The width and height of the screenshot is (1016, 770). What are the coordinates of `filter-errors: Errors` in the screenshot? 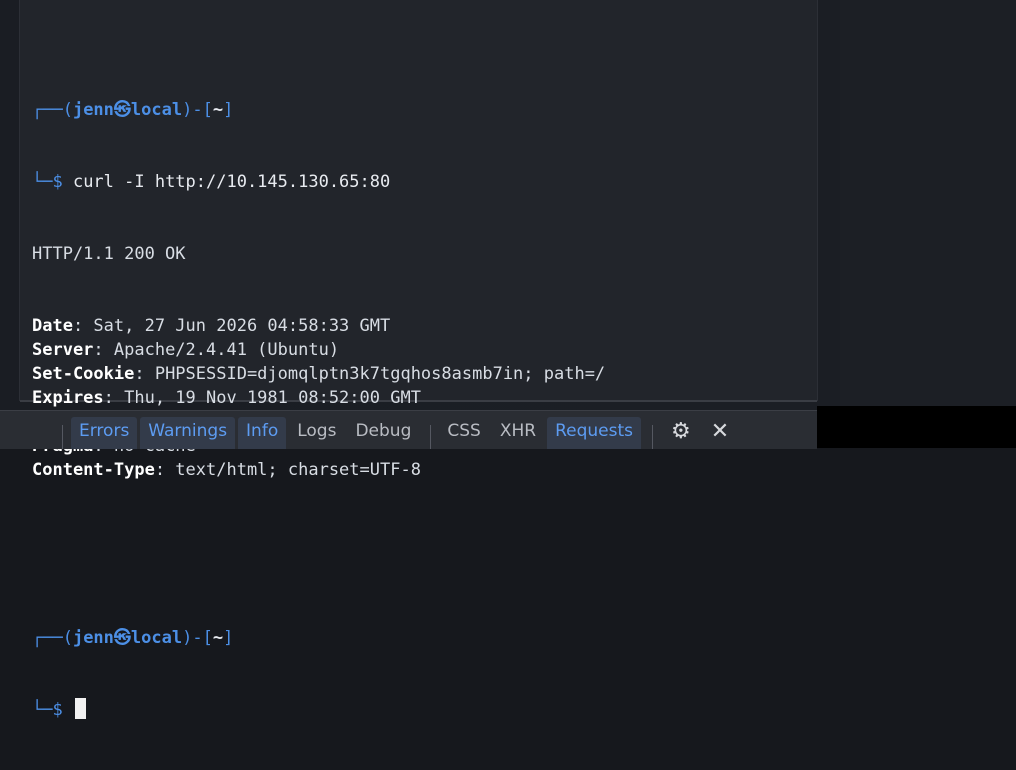 It's located at (104, 433).